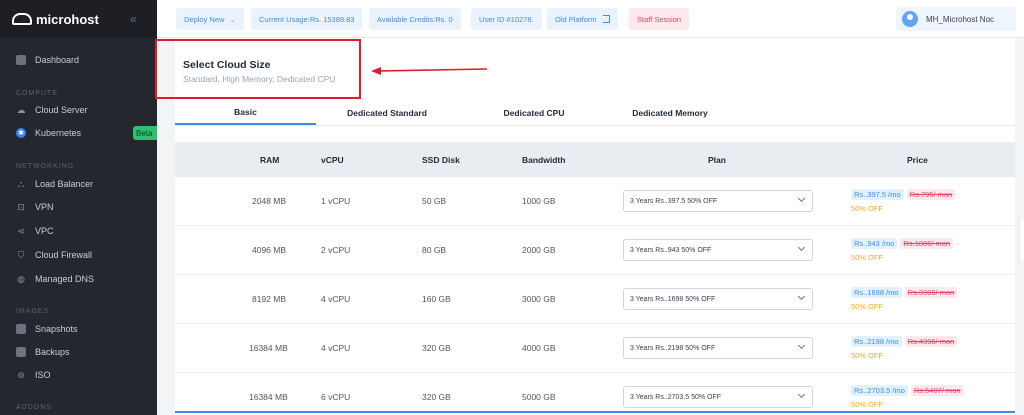  I want to click on tab-dedicated-memory: Dedicated Memory, so click(670, 112).